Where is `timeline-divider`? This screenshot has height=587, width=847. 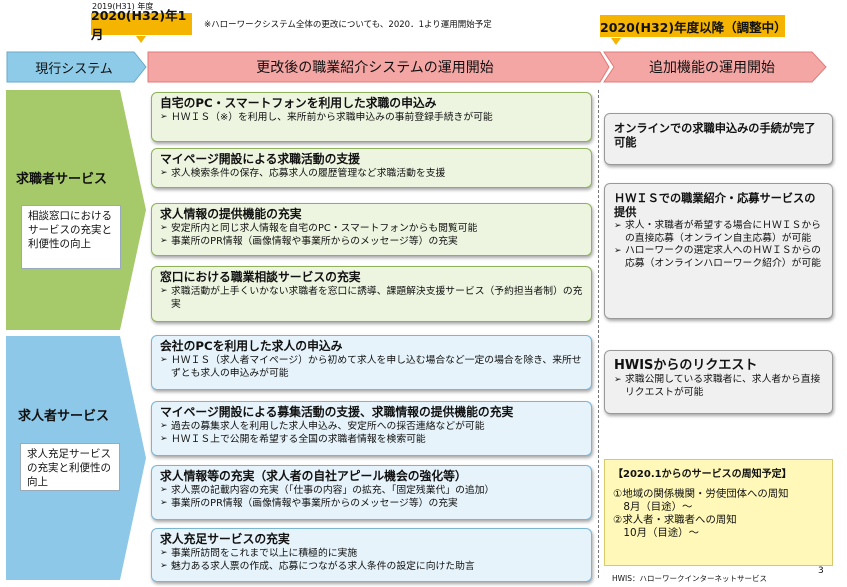
timeline-divider is located at coordinates (598, 334).